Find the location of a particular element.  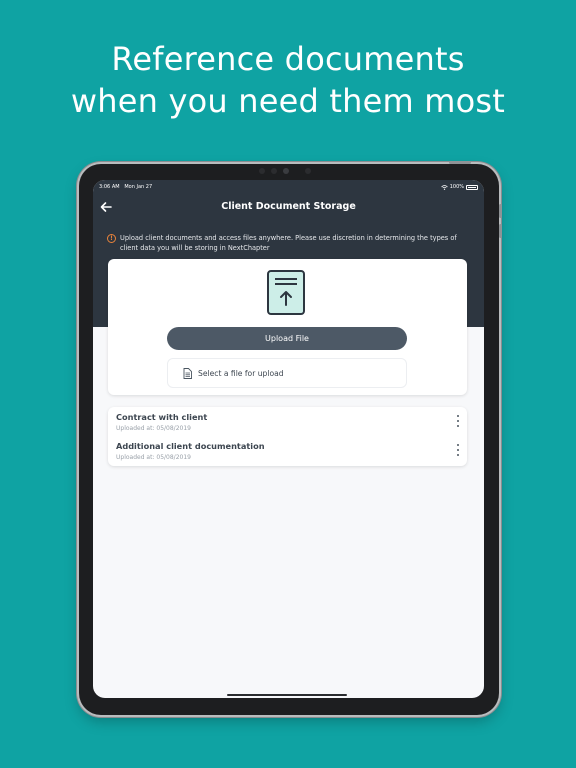

device-volume-down is located at coordinates (500, 231).